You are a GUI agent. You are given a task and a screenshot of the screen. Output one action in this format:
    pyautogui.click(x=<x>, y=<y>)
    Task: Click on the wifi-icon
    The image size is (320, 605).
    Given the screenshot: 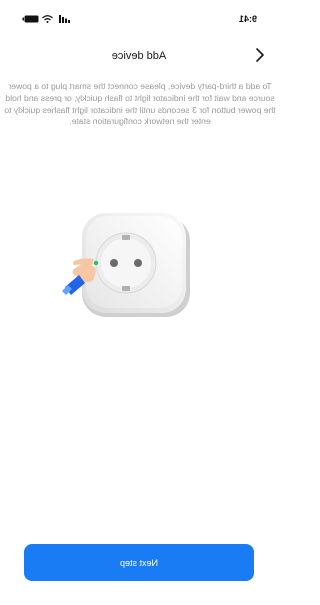 What is the action you would take?
    pyautogui.click(x=47, y=19)
    